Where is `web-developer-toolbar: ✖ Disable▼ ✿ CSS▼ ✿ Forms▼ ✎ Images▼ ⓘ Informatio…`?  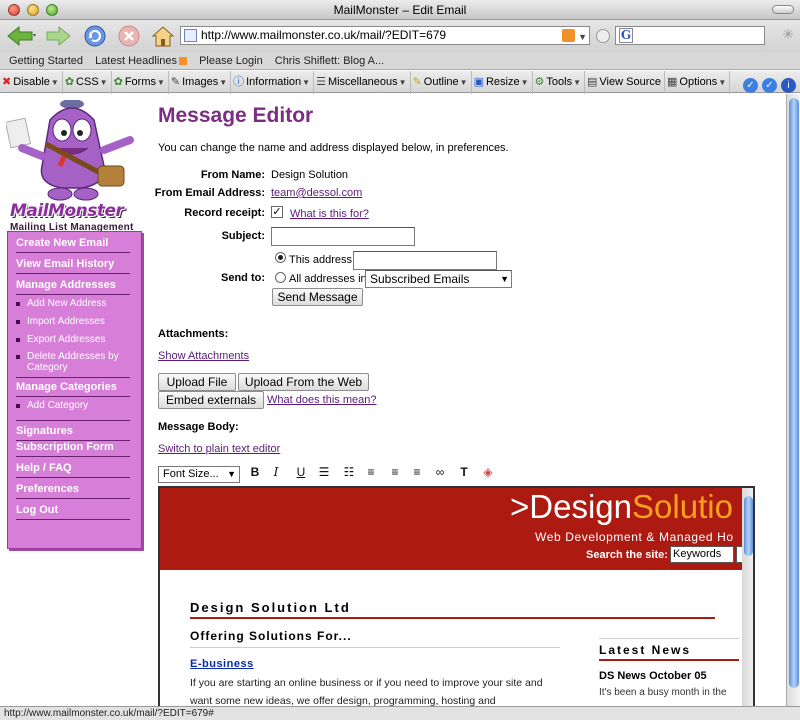
web-developer-toolbar: ✖ Disable▼ ✿ CSS▼ ✿ Forms▼ ✎ Images▼ ⓘ Informatio… is located at coordinates (400, 83).